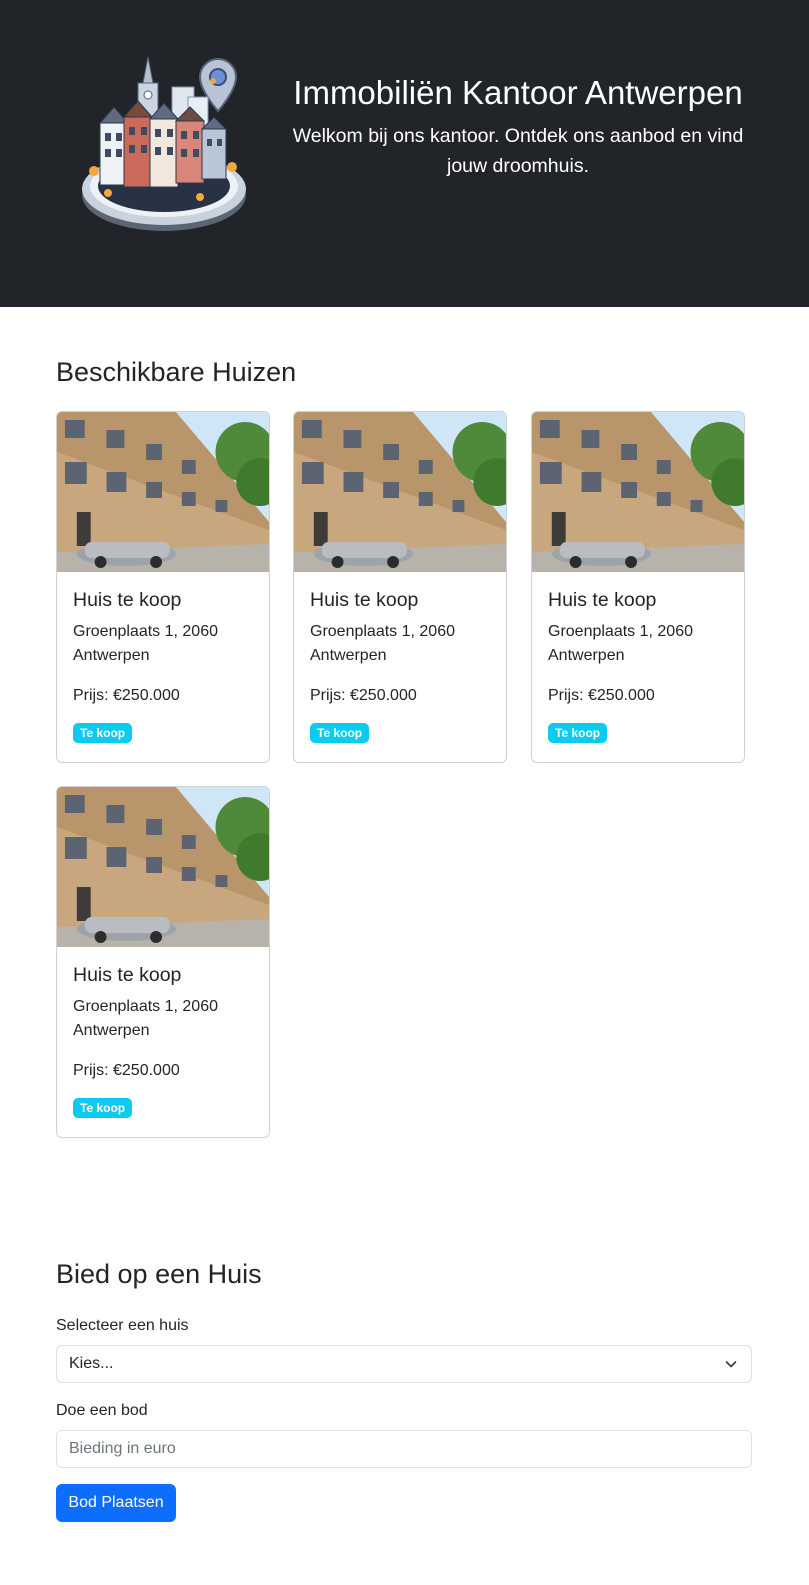  What do you see at coordinates (102, 1410) in the screenshot?
I see `bid-label: Doe een bod` at bounding box center [102, 1410].